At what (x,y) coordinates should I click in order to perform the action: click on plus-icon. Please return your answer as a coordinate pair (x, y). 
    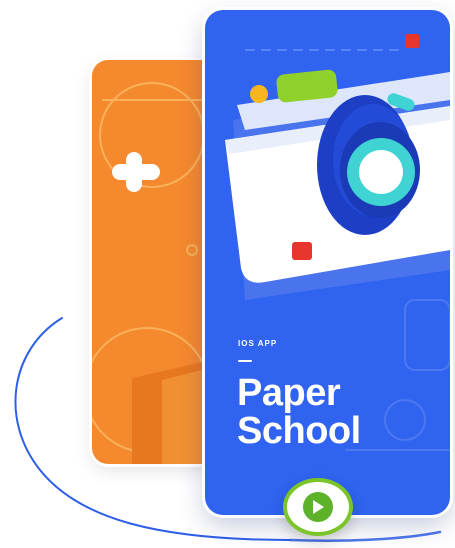
    Looking at the image, I should click on (136, 172).